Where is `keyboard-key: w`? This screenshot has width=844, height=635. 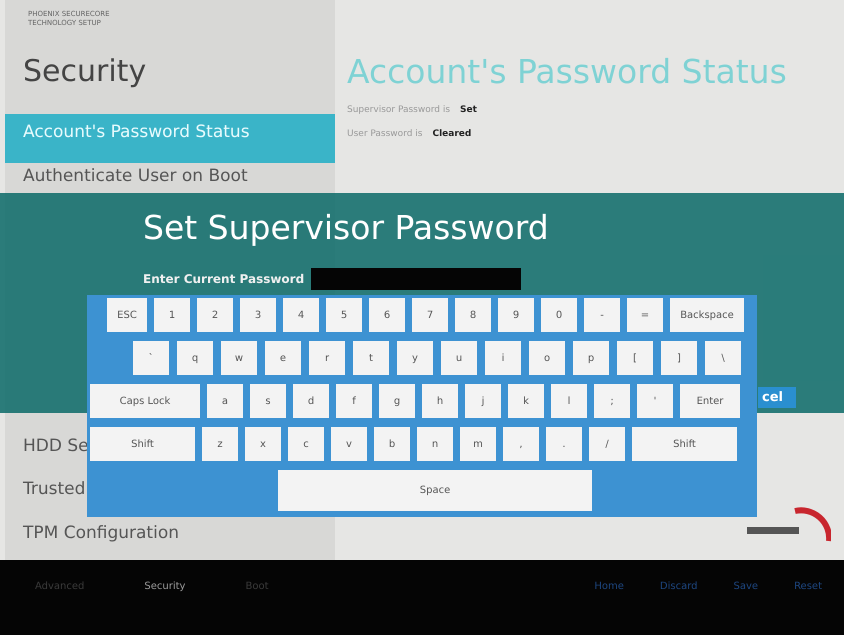 keyboard-key: w is located at coordinates (239, 358).